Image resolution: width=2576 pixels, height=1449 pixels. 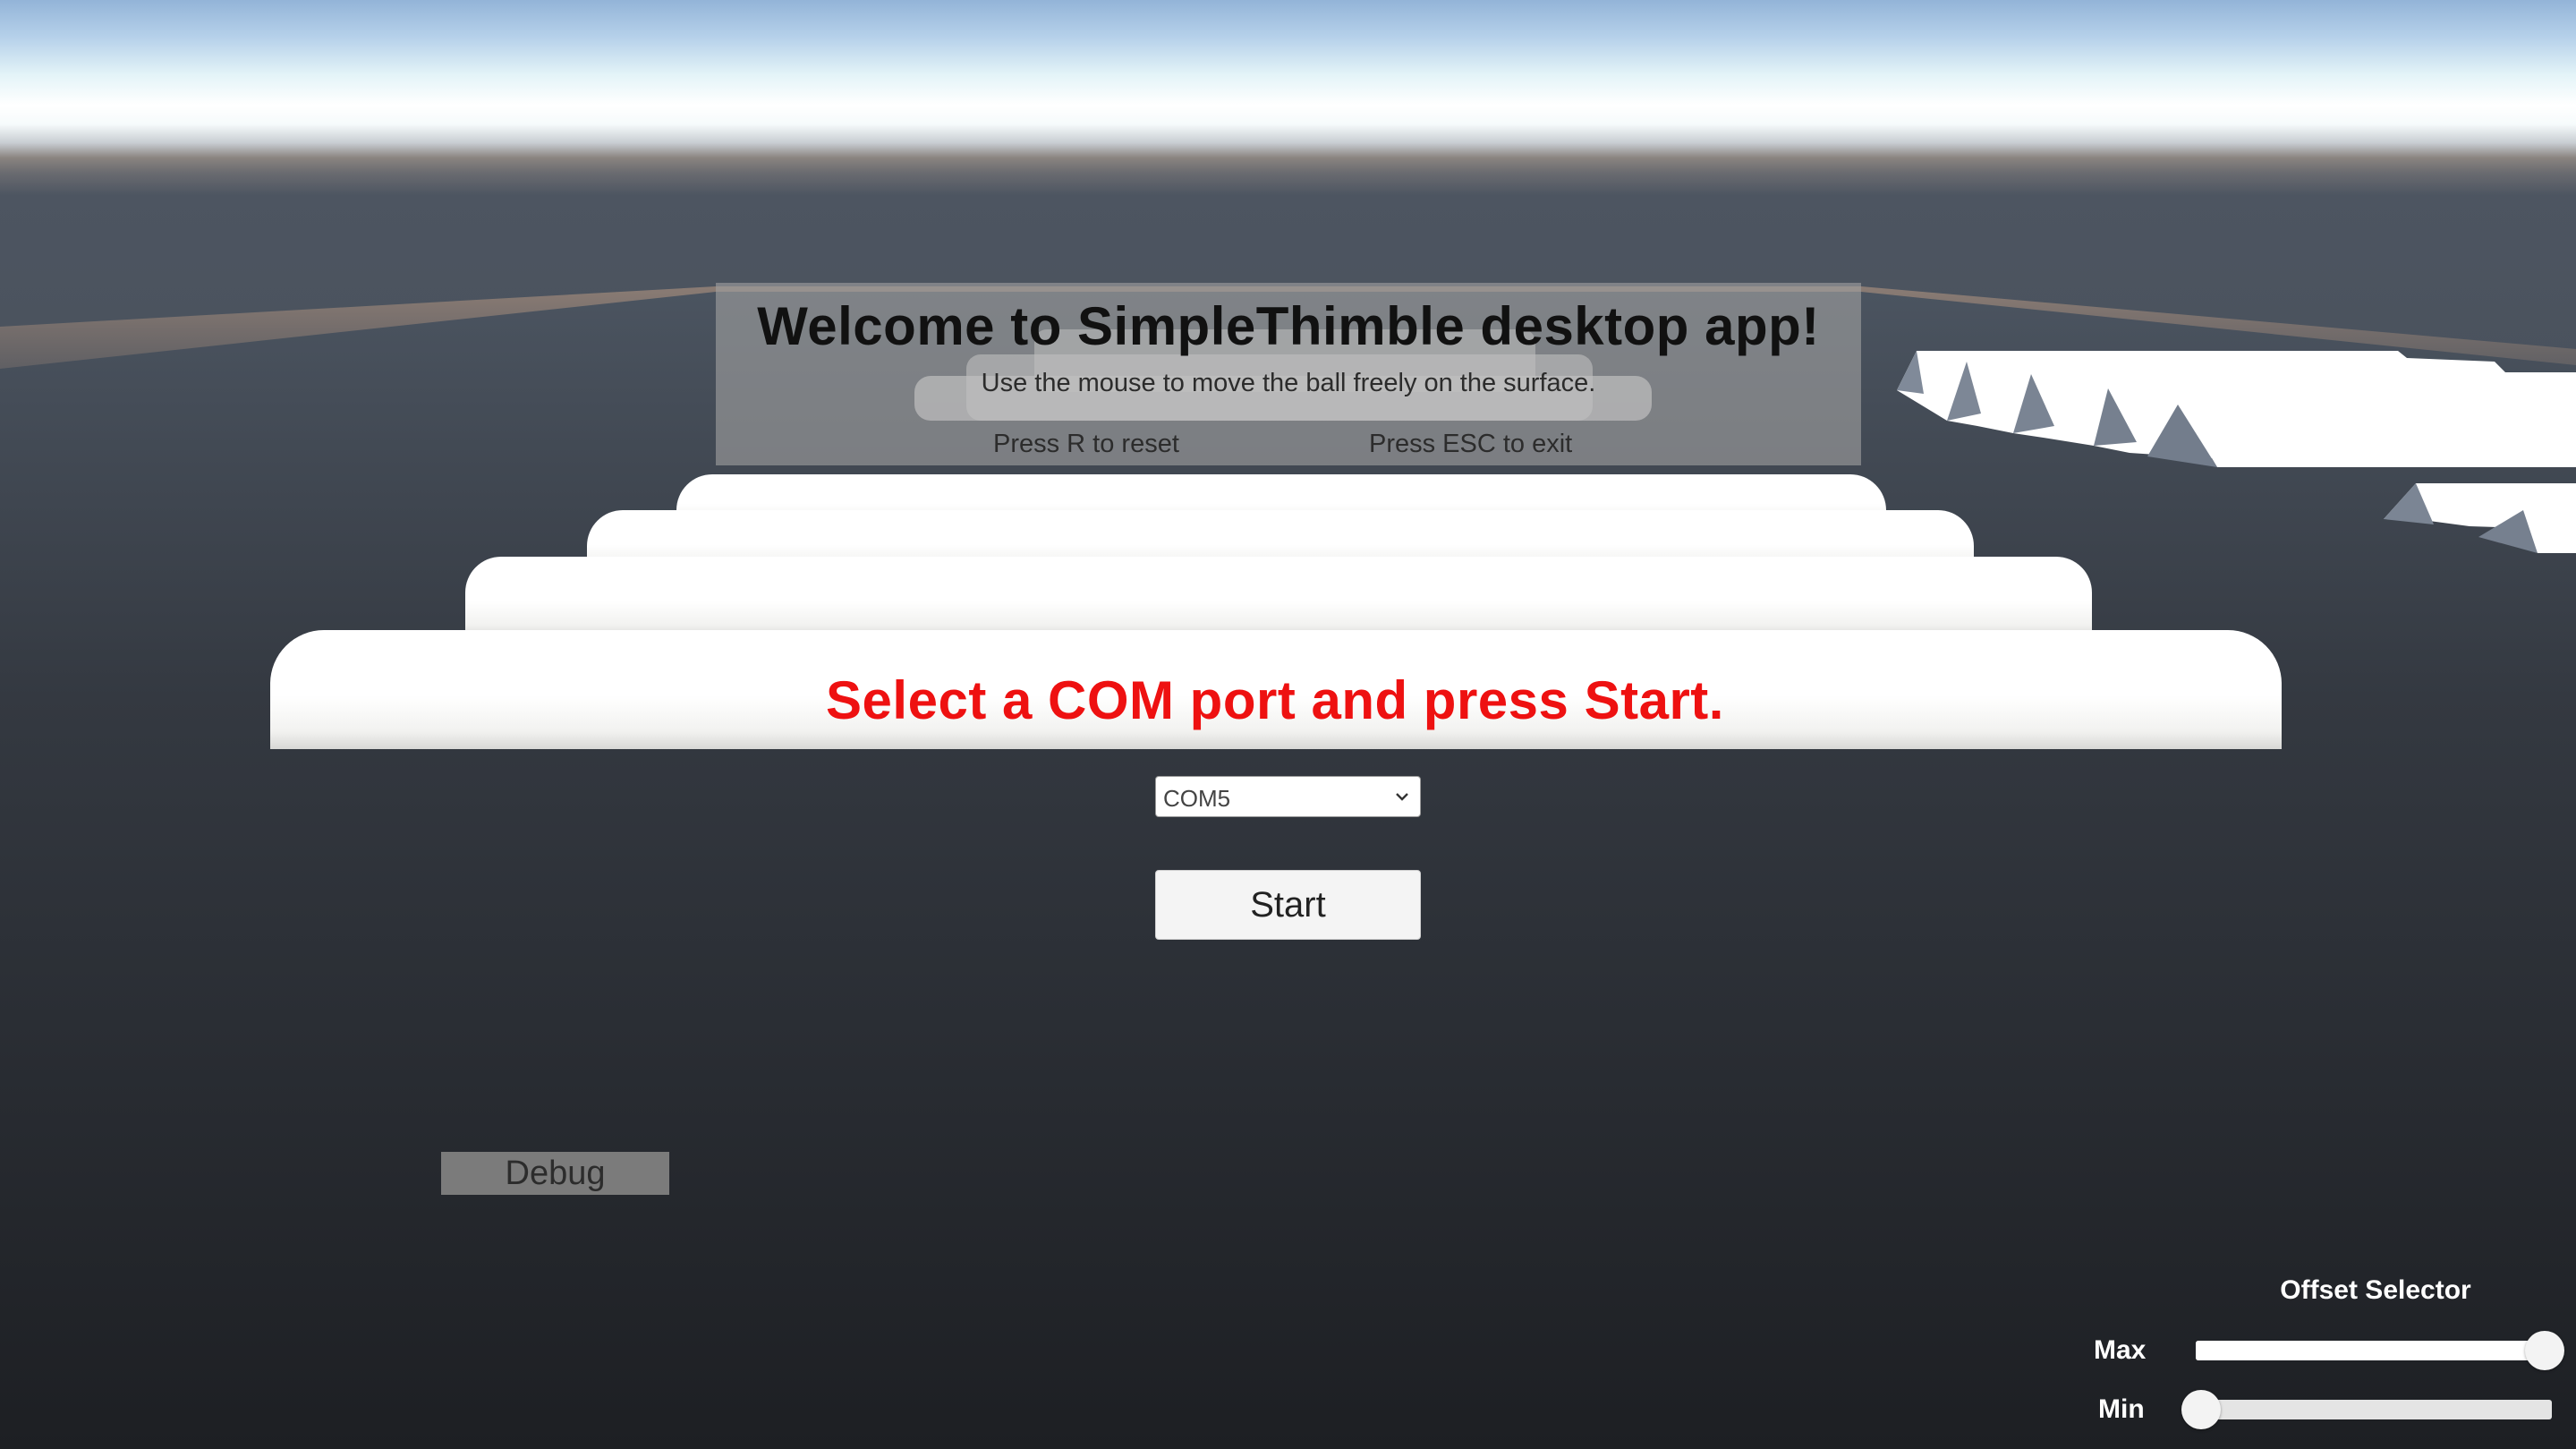 I want to click on min-slider-track, so click(x=2371, y=1409).